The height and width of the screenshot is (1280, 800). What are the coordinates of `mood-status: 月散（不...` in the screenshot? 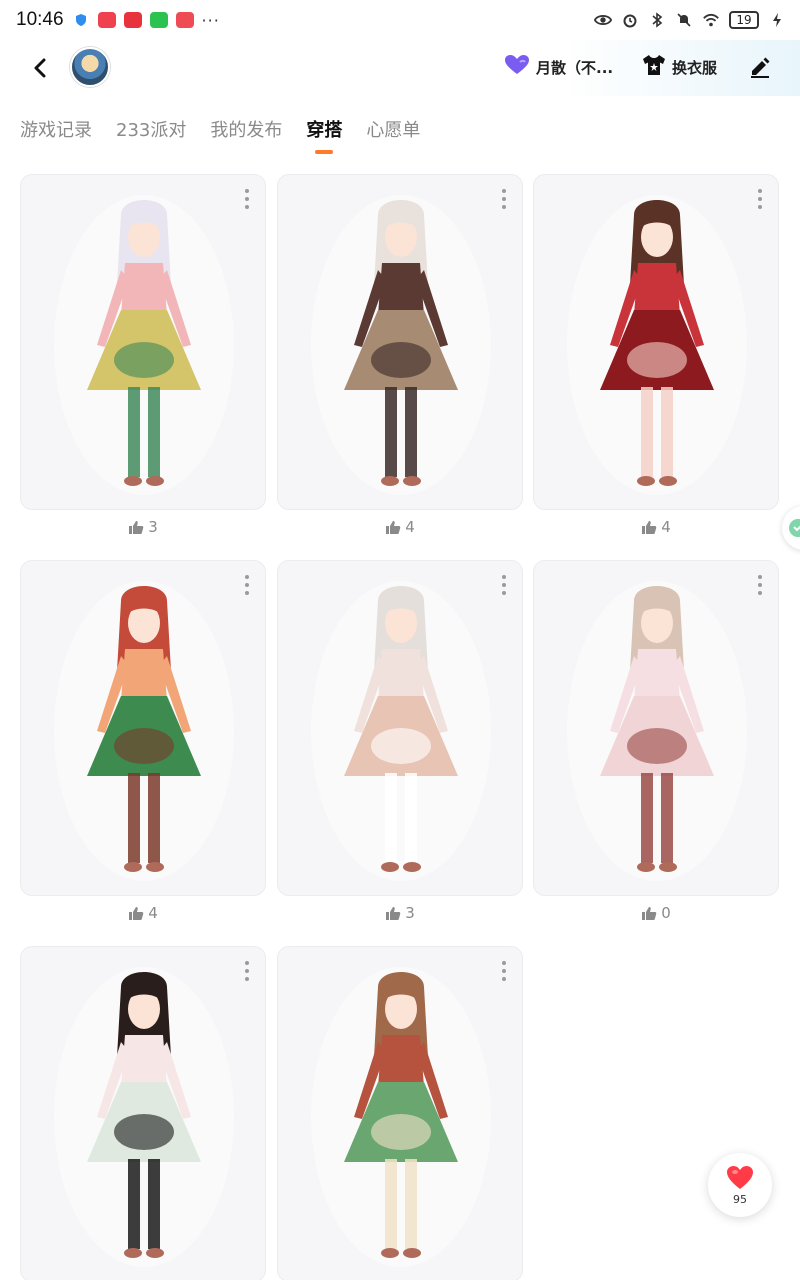 It's located at (558, 67).